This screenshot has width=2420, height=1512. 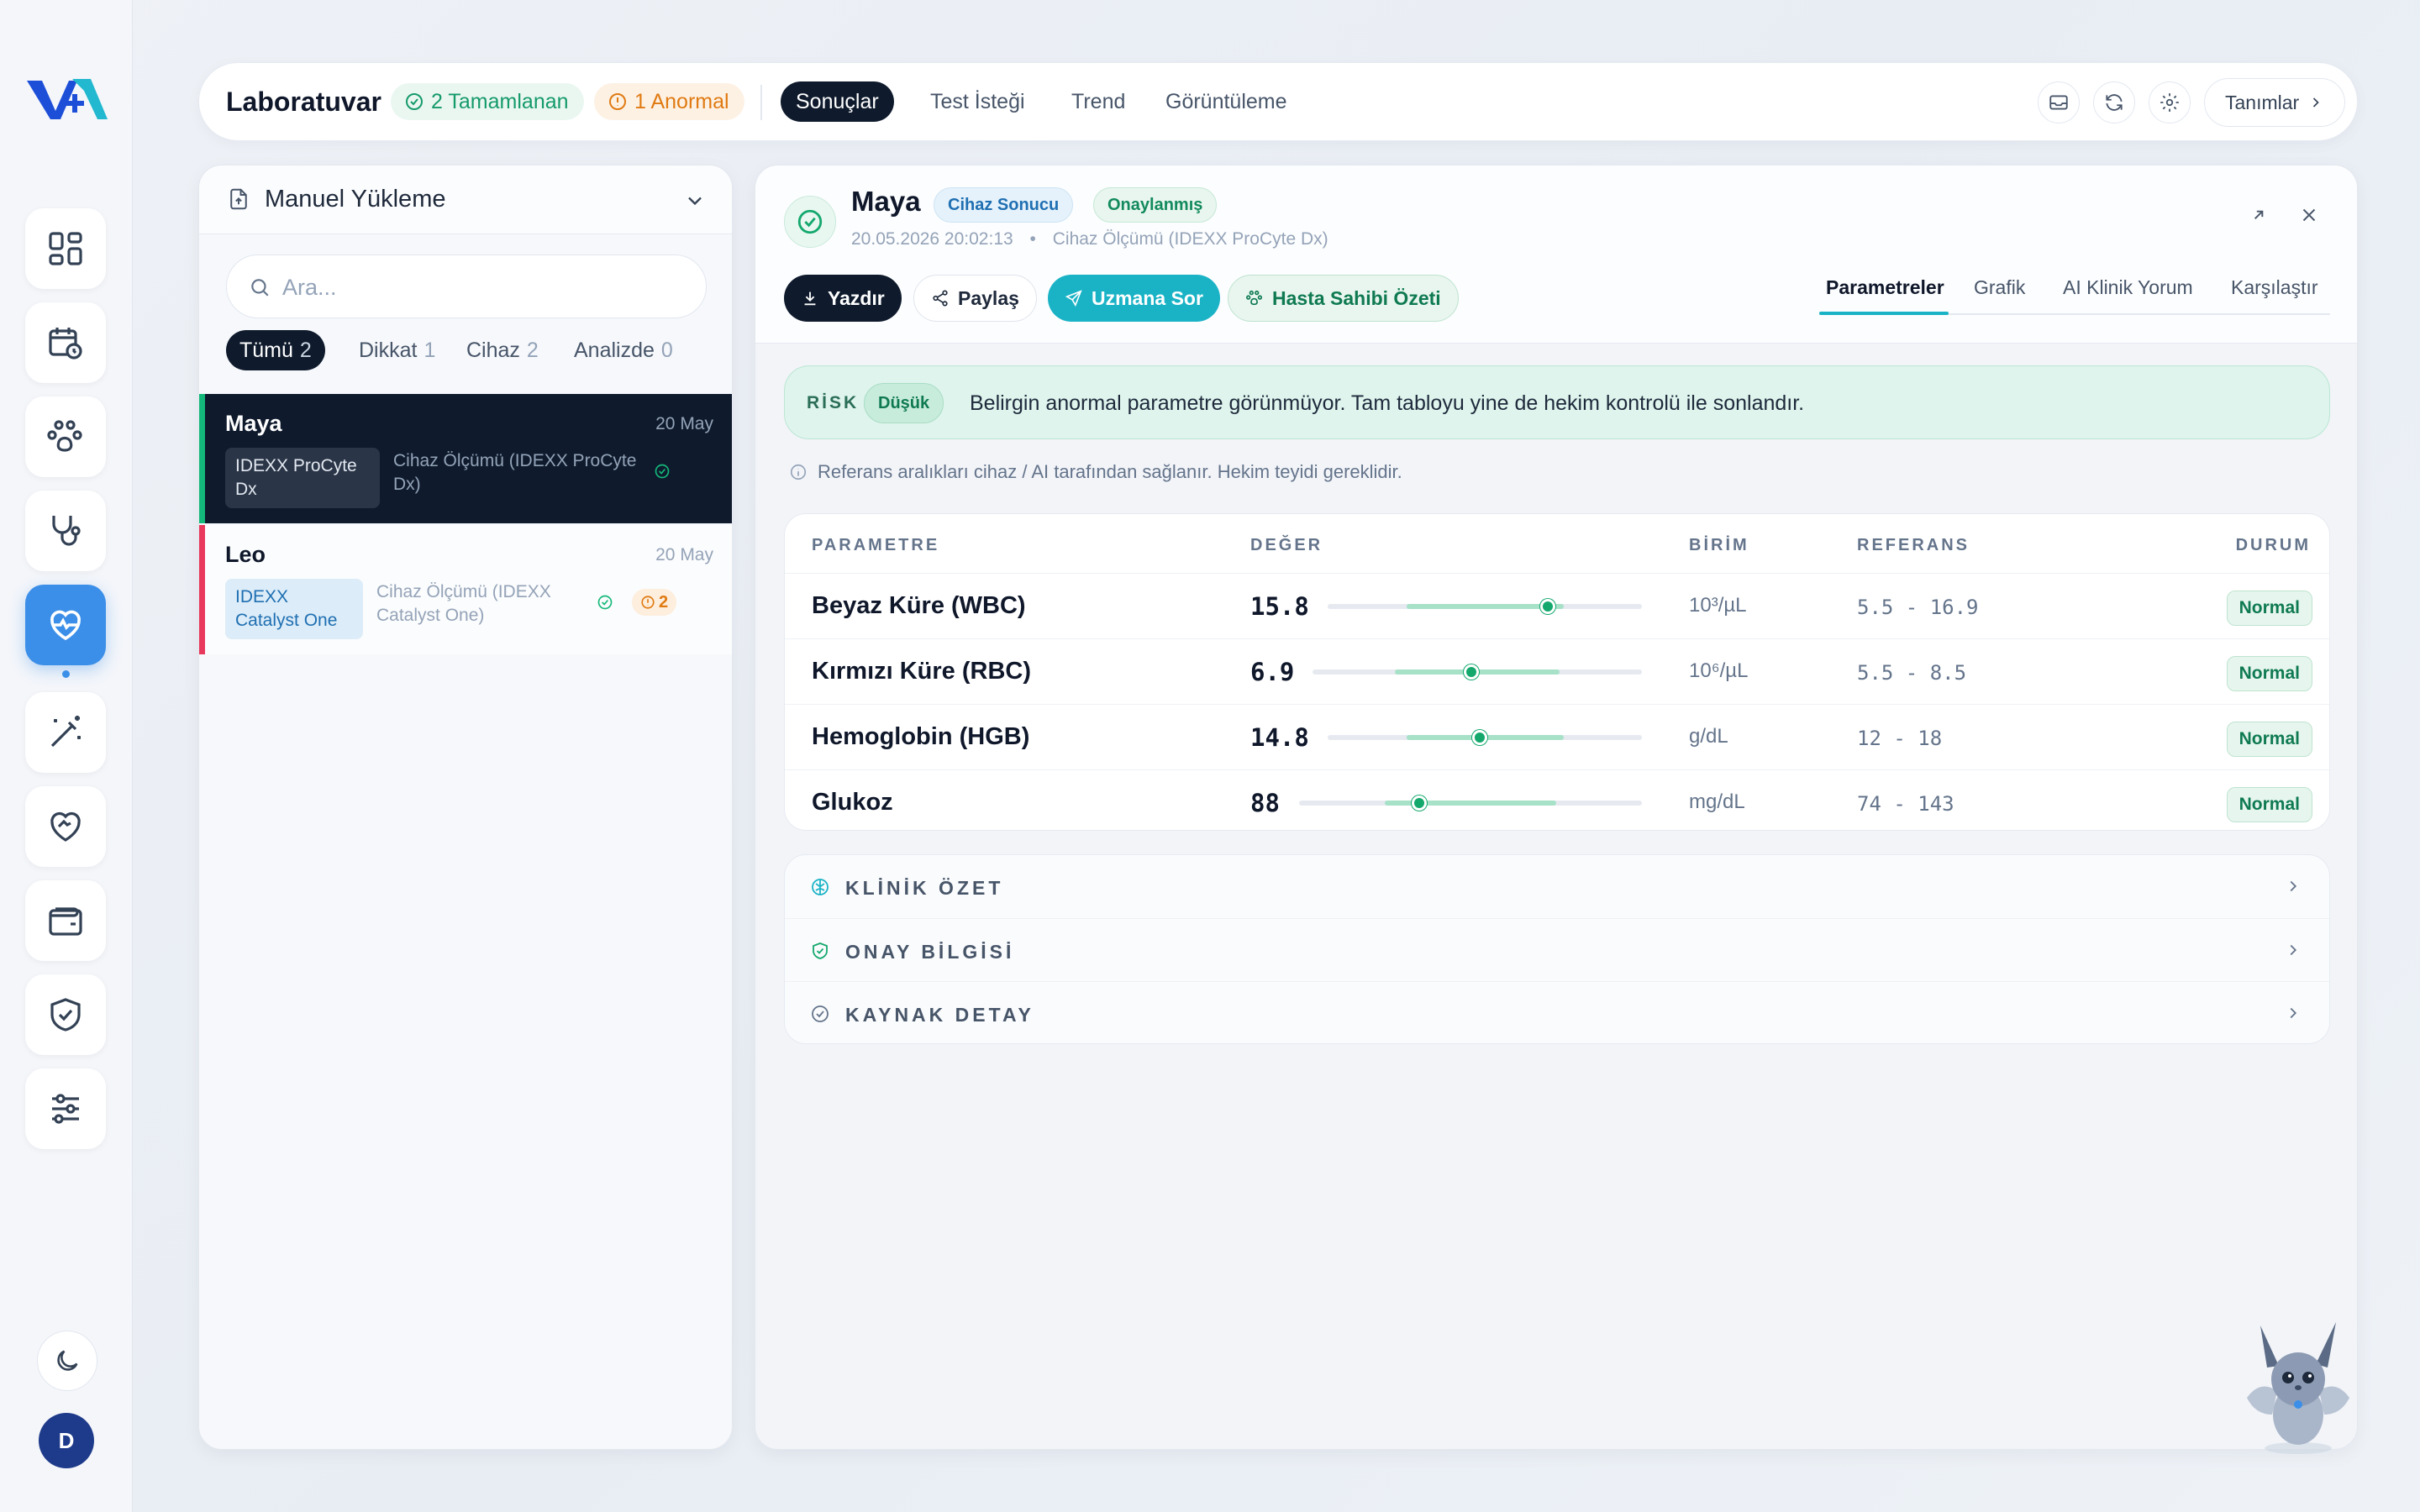 What do you see at coordinates (1147, 297) in the screenshot?
I see `ask-expert-label: Uzmana Sor` at bounding box center [1147, 297].